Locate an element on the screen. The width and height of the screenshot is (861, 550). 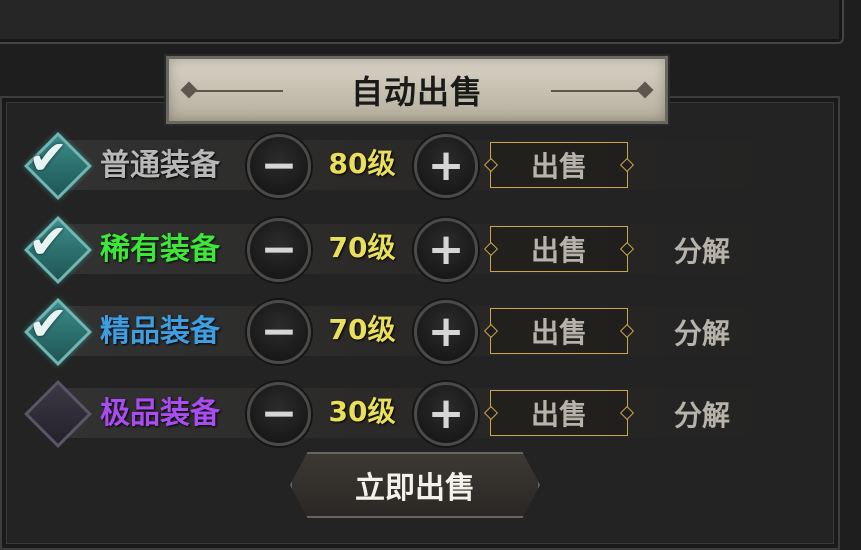
equipment-row: ✔ 稀有装备 − 70级 + 出售 分解 is located at coordinates (400, 248).